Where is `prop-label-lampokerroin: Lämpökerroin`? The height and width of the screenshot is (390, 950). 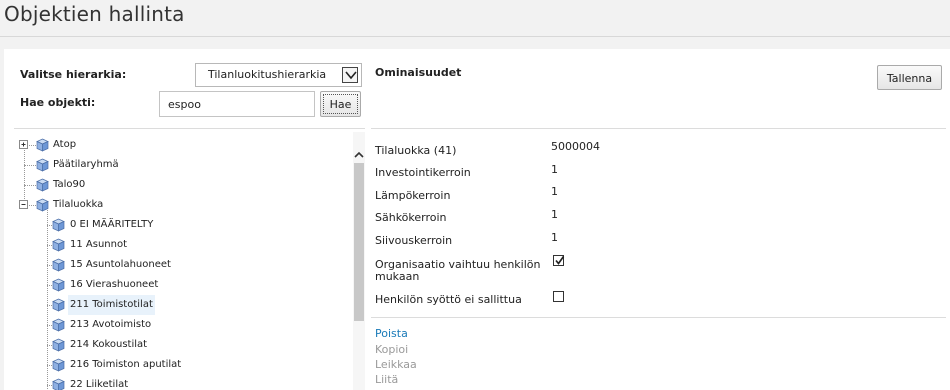
prop-label-lampokerroin: Lämpökerroin is located at coordinates (413, 195).